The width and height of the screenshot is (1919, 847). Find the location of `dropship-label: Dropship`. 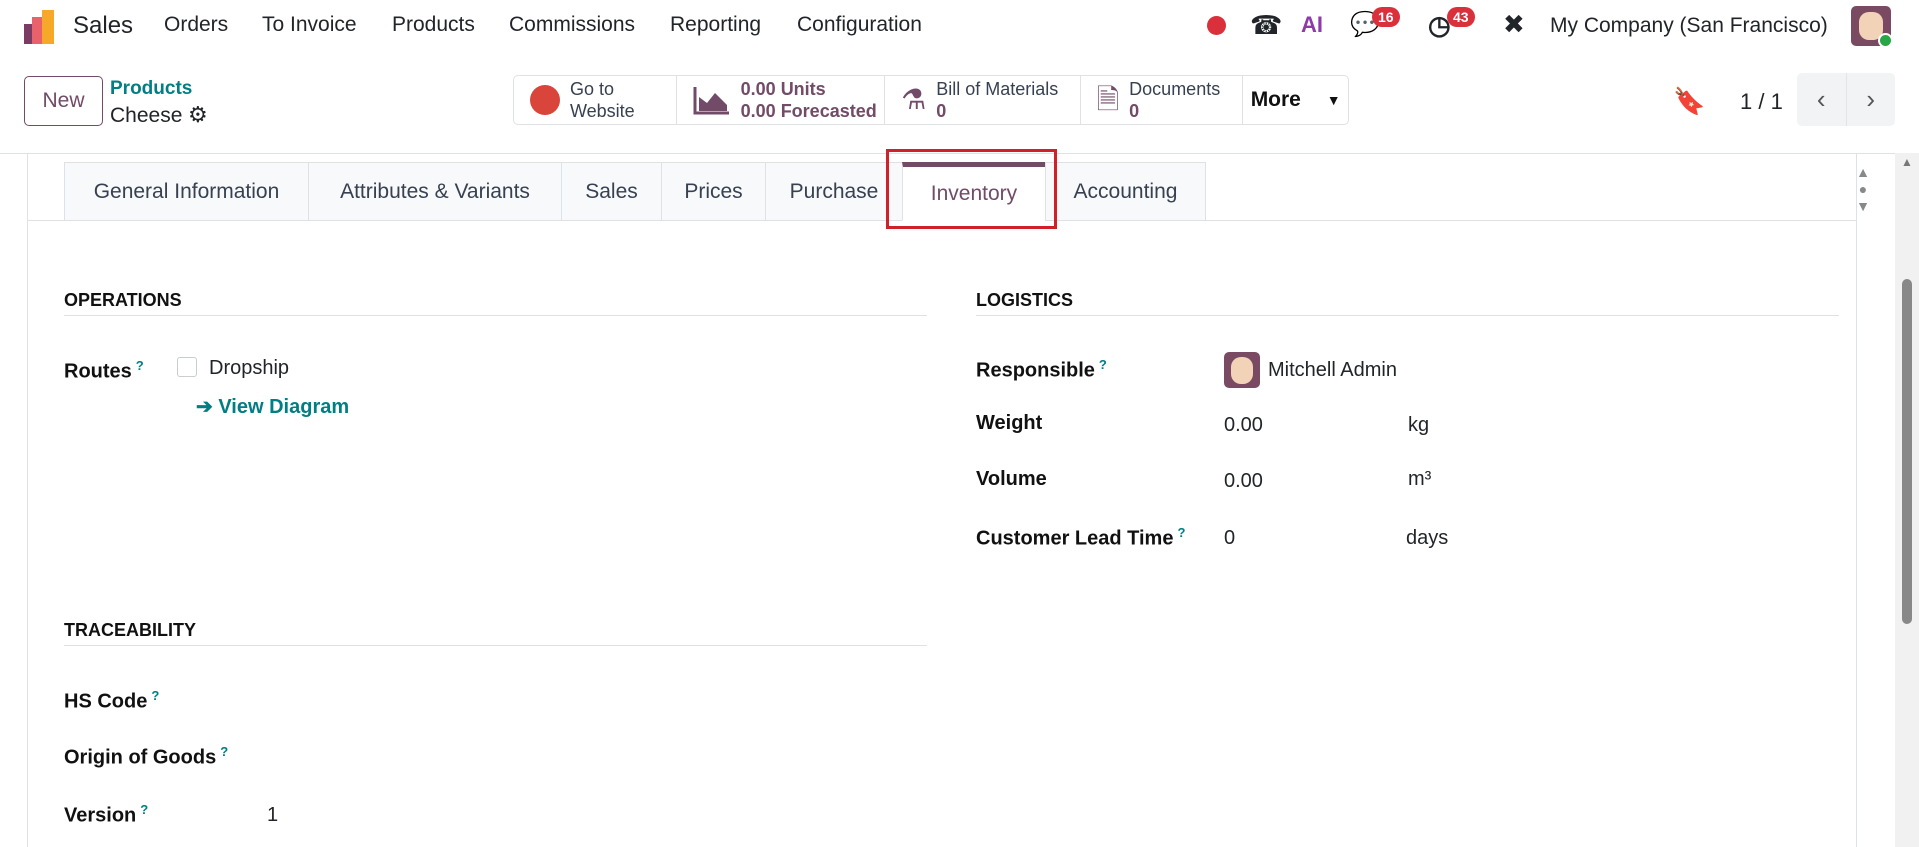

dropship-label: Dropship is located at coordinates (249, 368).